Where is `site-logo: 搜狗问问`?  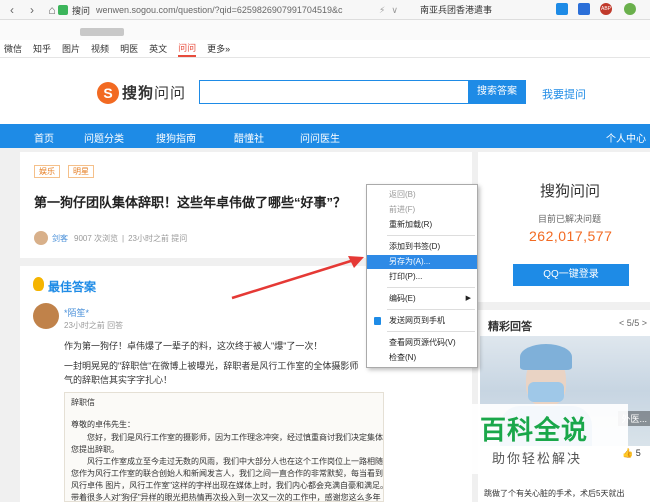 site-logo: 搜狗问问 is located at coordinates (154, 92).